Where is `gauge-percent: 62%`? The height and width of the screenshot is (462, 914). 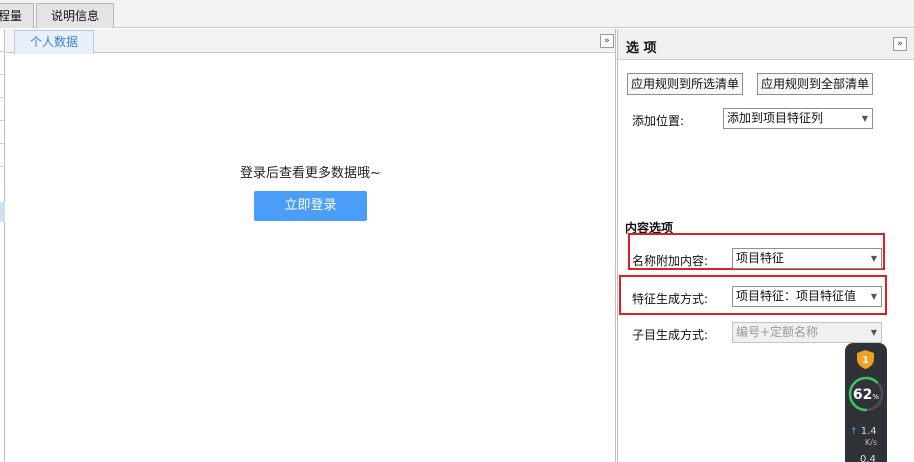
gauge-percent: 62% is located at coordinates (866, 395).